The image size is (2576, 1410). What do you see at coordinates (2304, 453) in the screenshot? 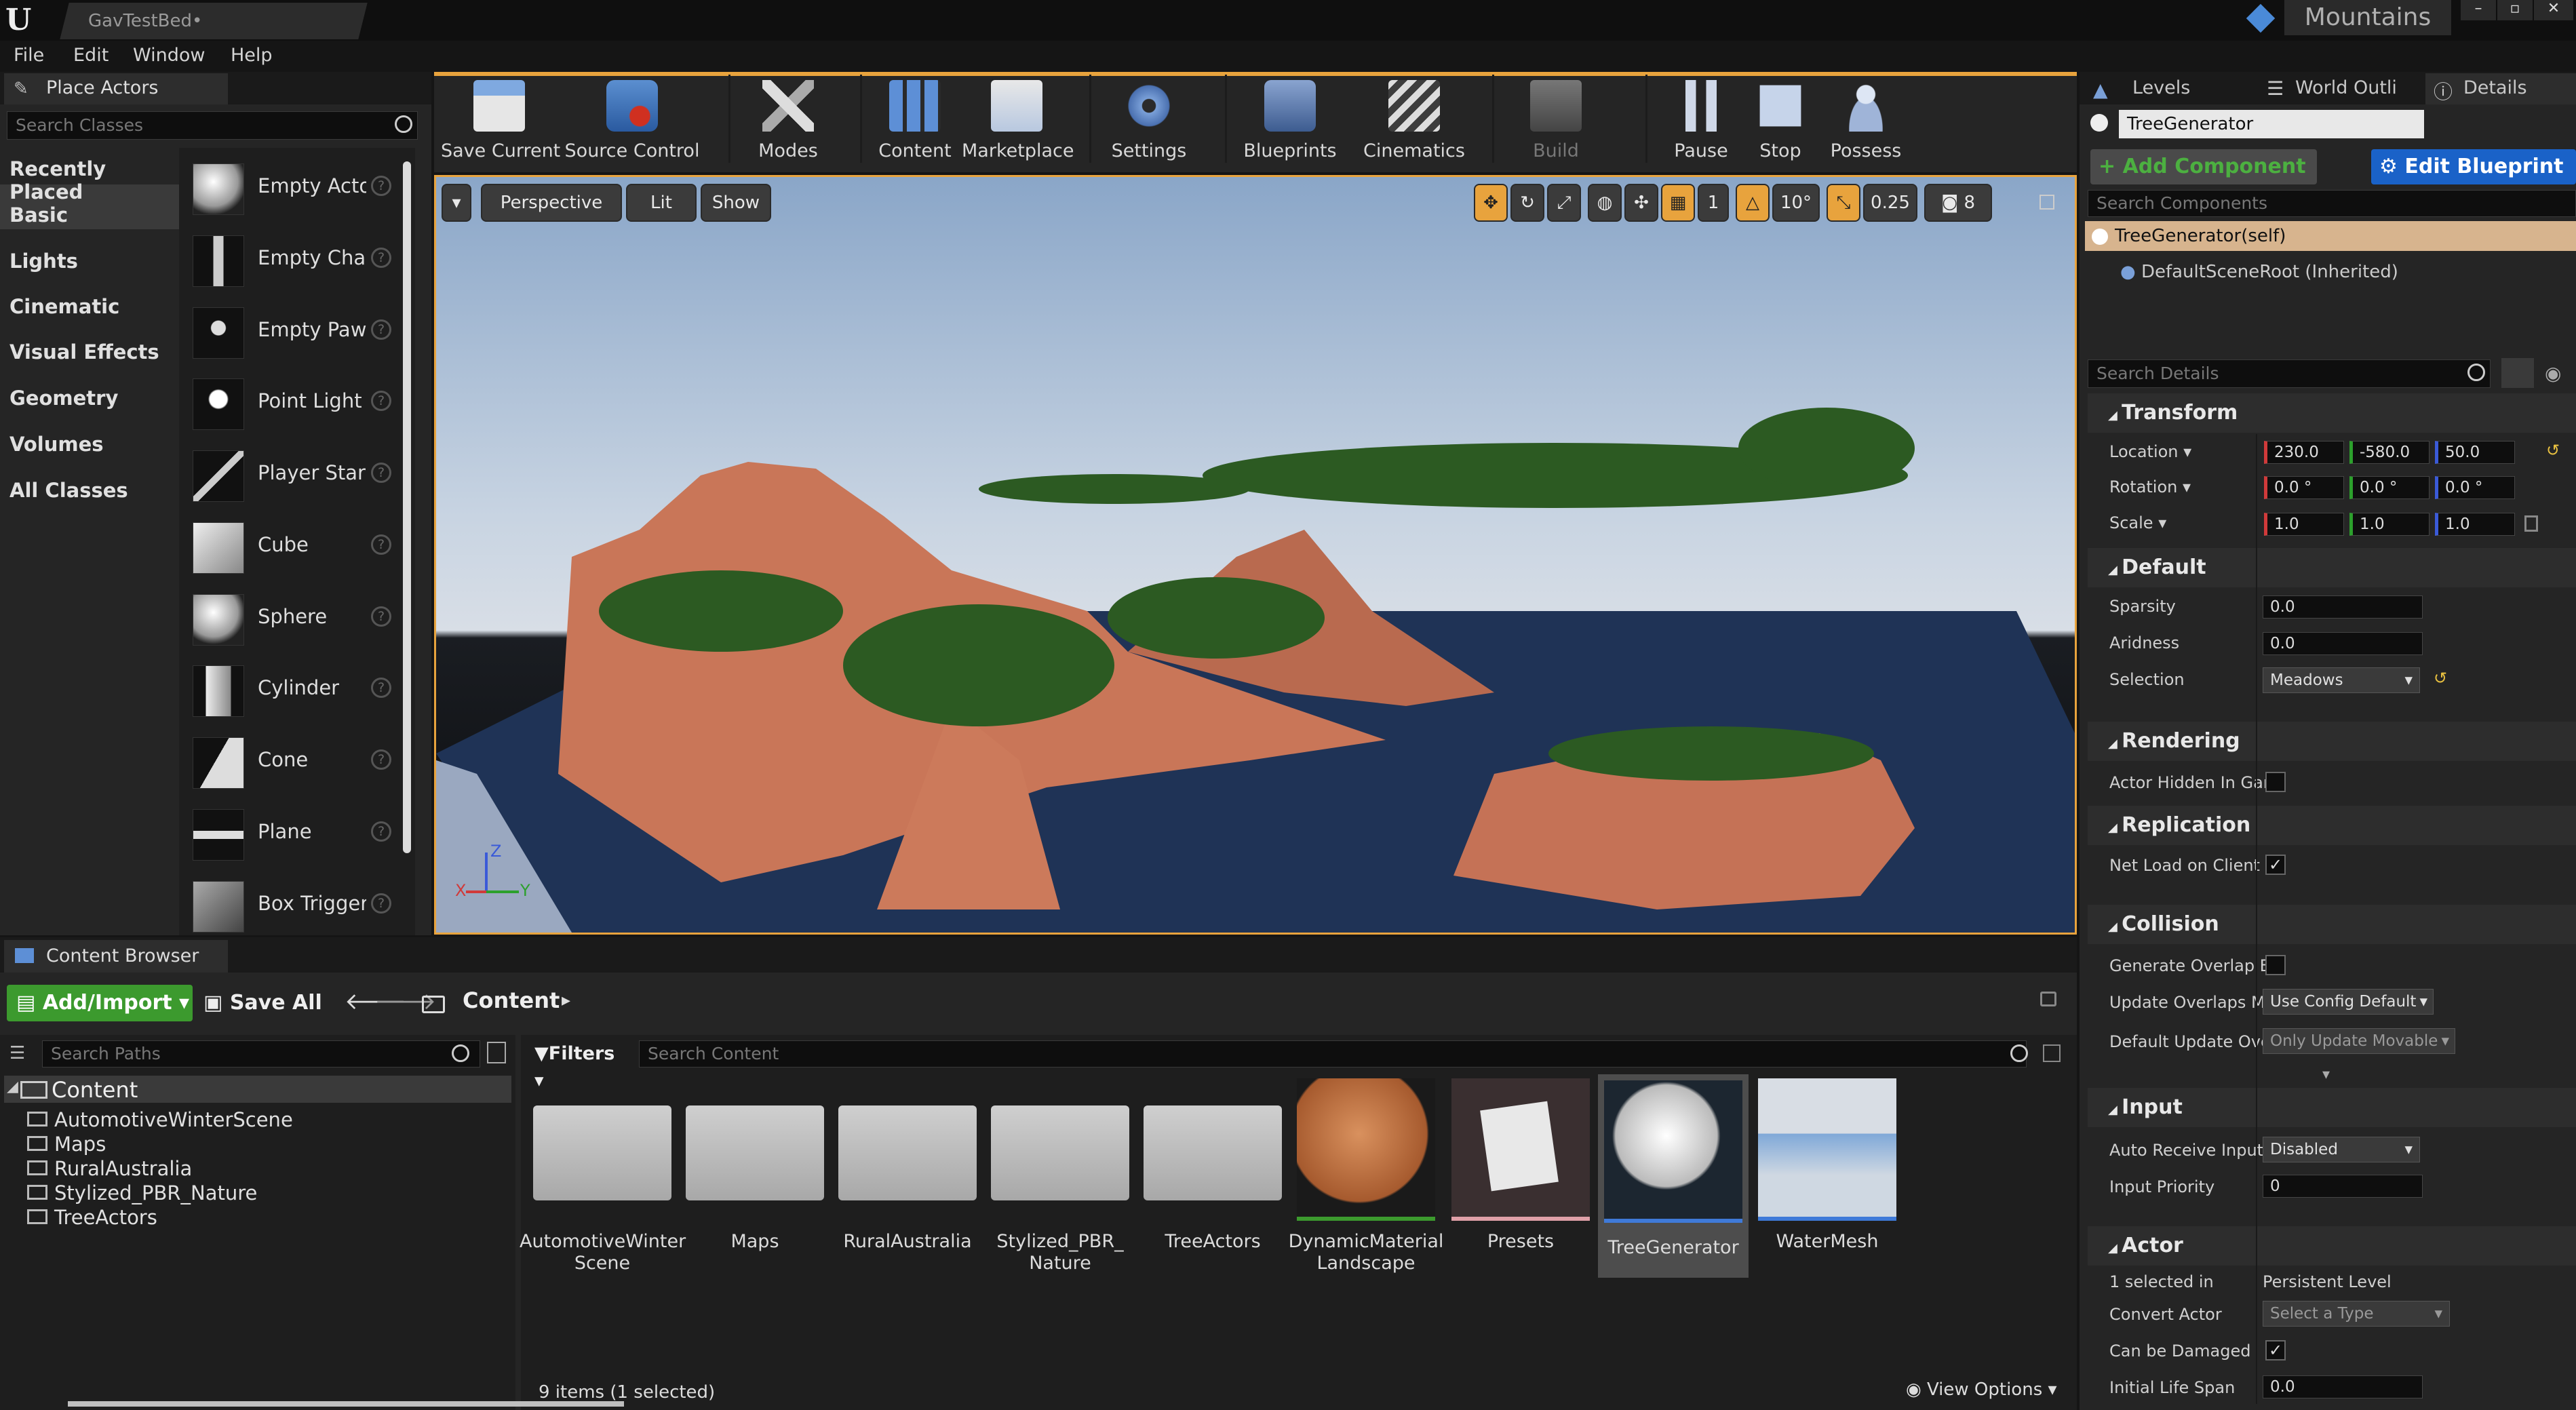
I see `location-x-field: 230.0` at bounding box center [2304, 453].